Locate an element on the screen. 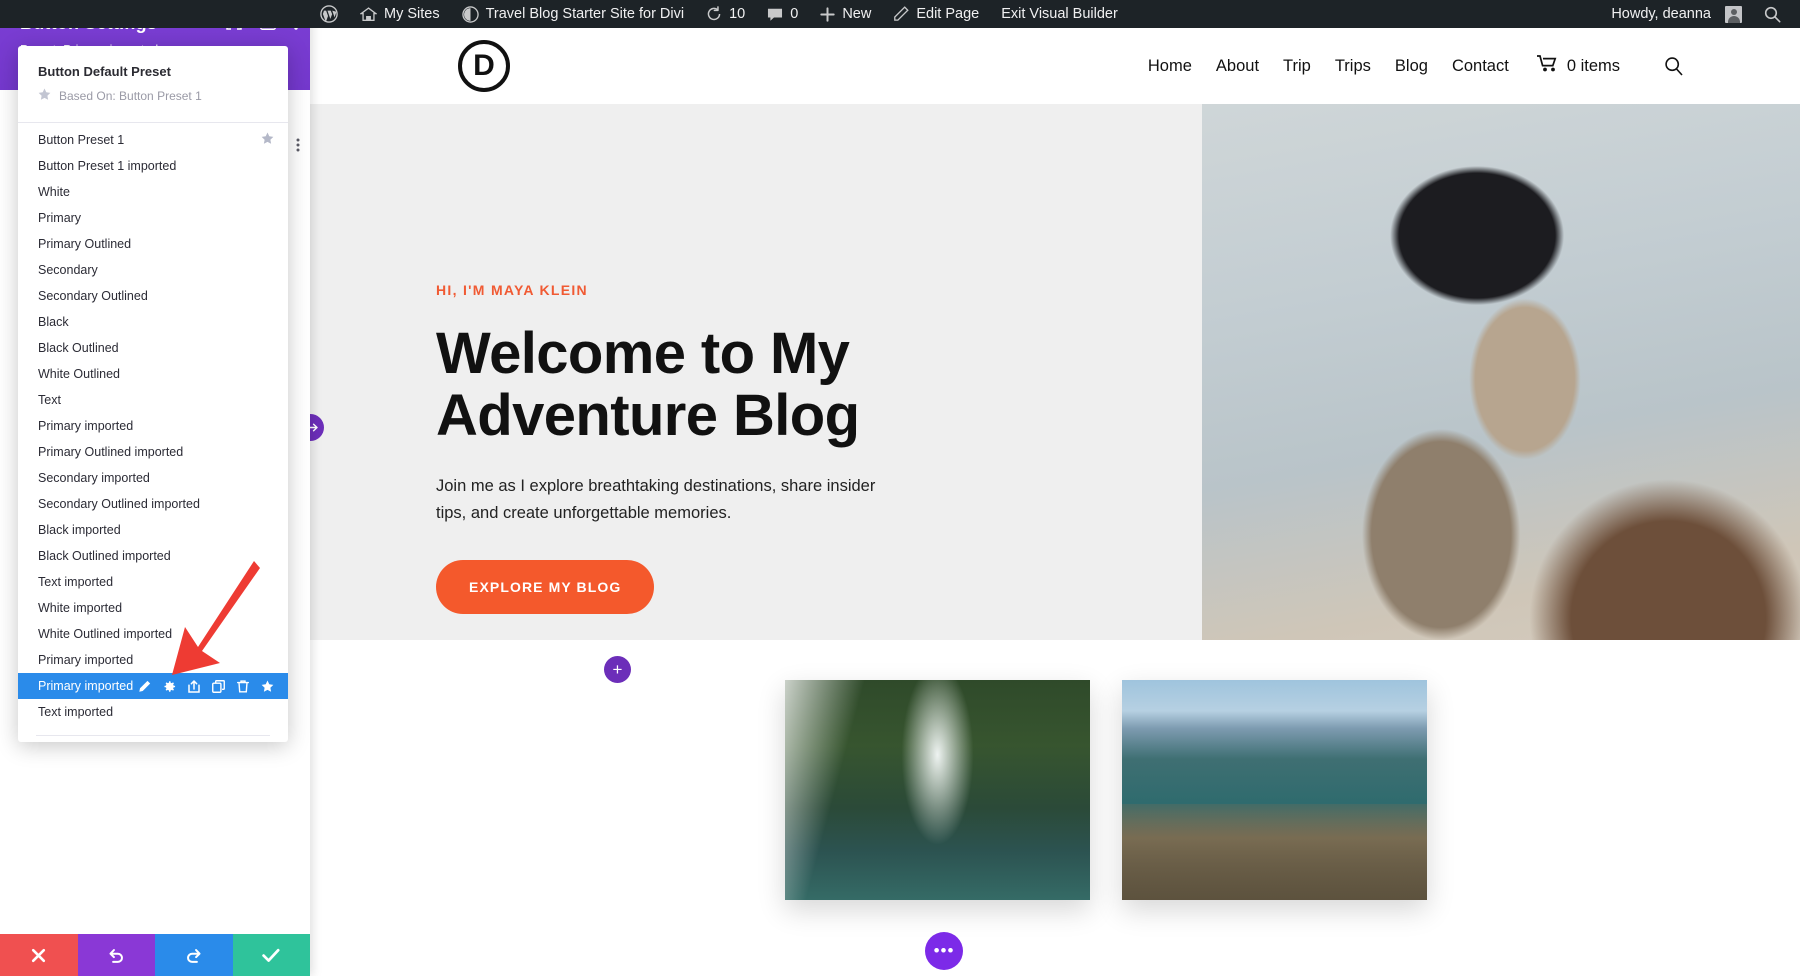 The width and height of the screenshot is (1800, 976). preset-item-button-preset-1-imported: Button Preset 1 imported is located at coordinates (153, 166).